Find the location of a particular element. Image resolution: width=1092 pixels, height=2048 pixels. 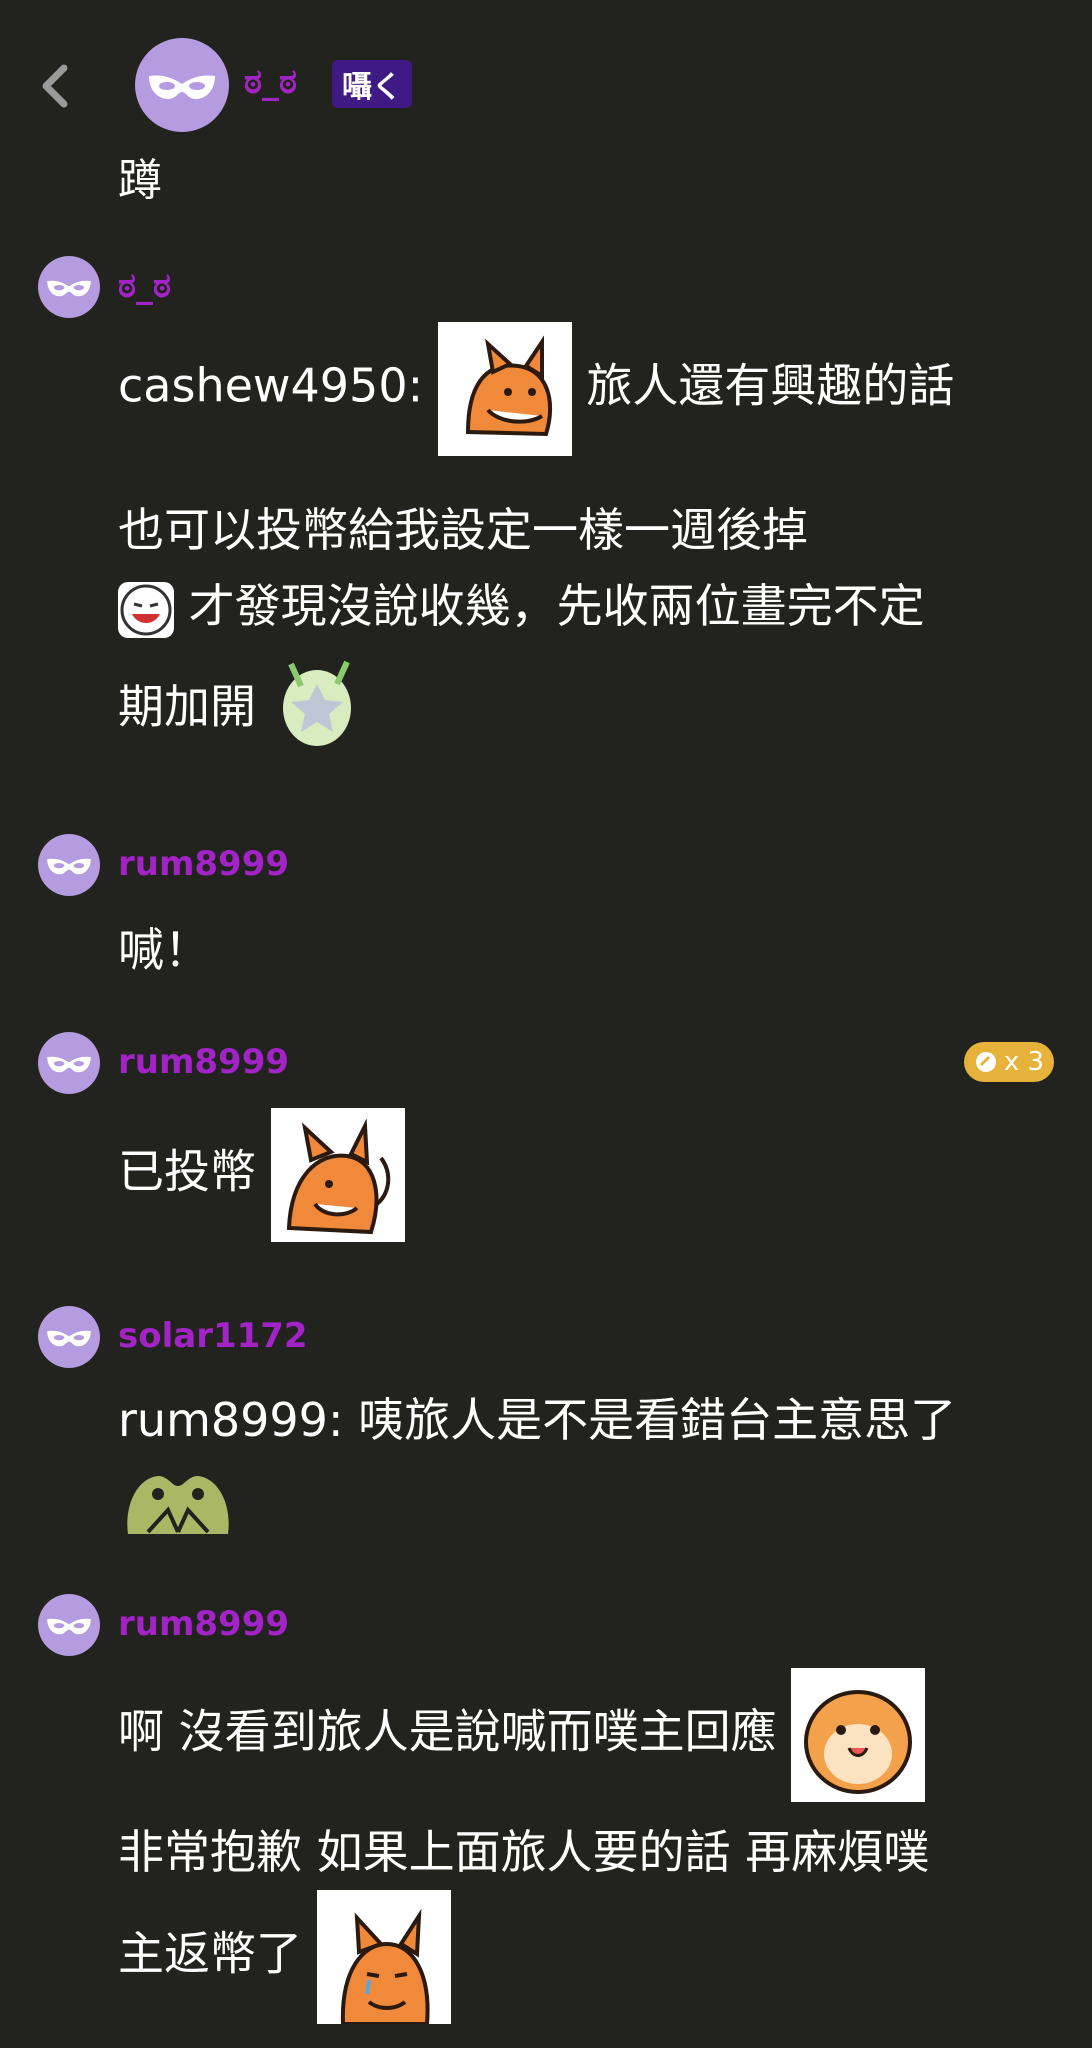

coin-badge: x 3 is located at coordinates (1009, 1062).